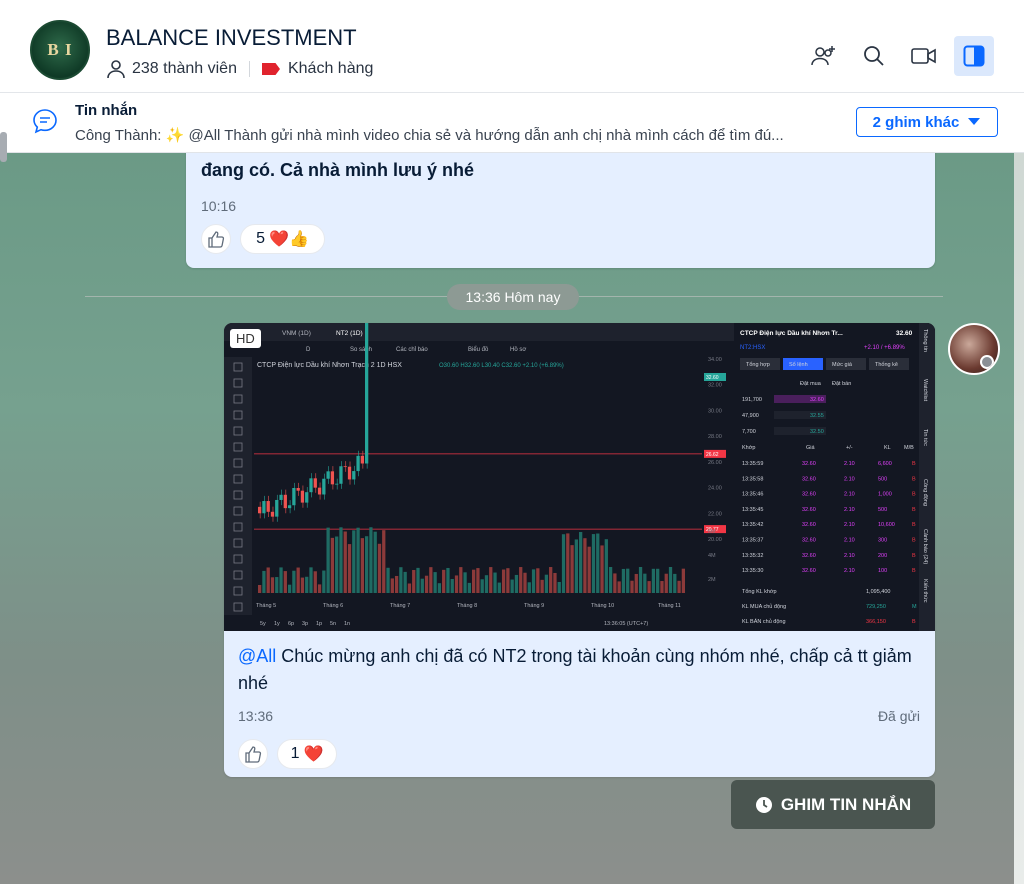 The width and height of the screenshot is (1024, 884). I want to click on side-tab-label: Watchlist, so click(925, 390).